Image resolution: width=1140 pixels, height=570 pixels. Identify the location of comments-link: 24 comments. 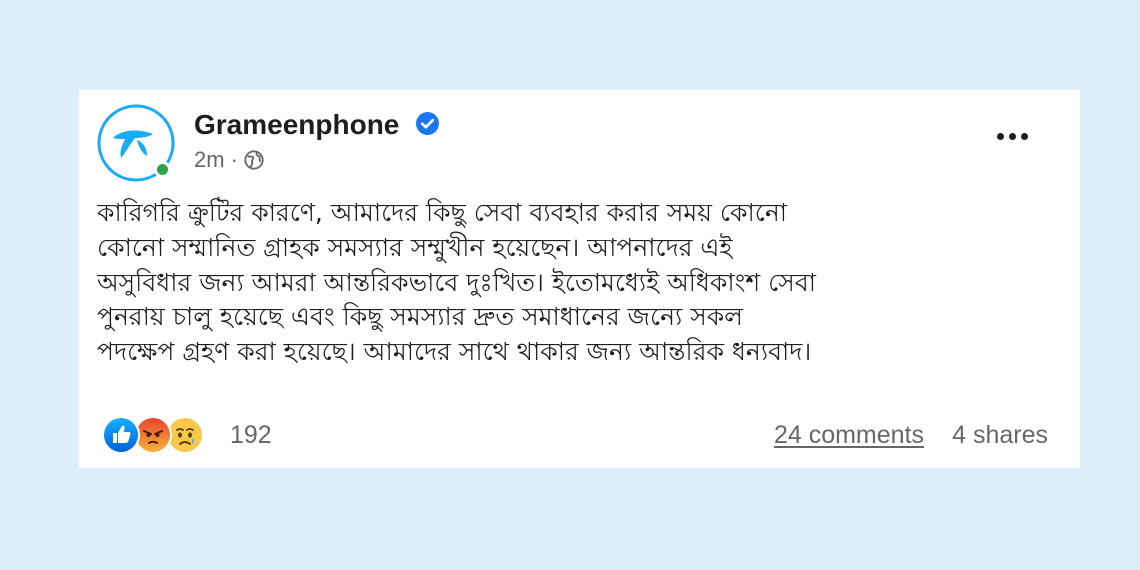
(849, 435).